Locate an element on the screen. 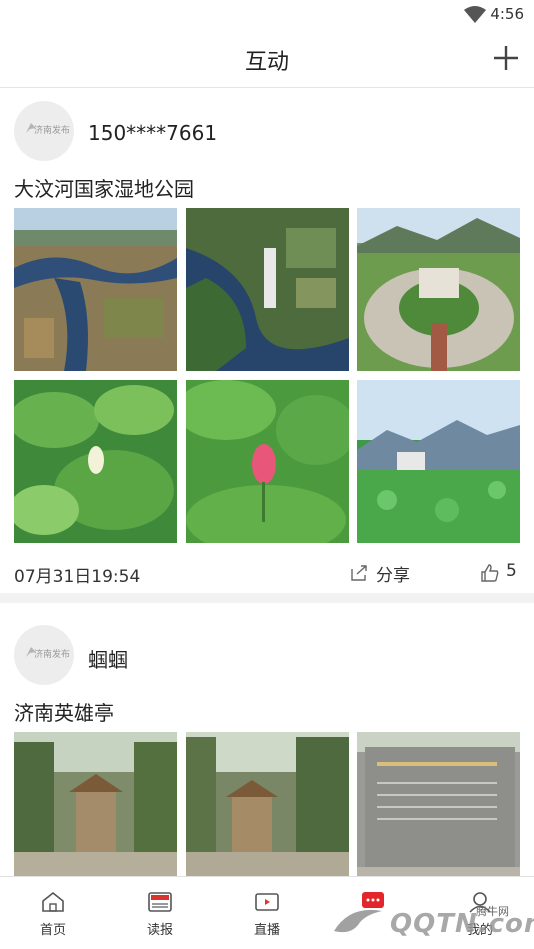  watermark: QQTN.com 腾牛网 is located at coordinates (432, 920).